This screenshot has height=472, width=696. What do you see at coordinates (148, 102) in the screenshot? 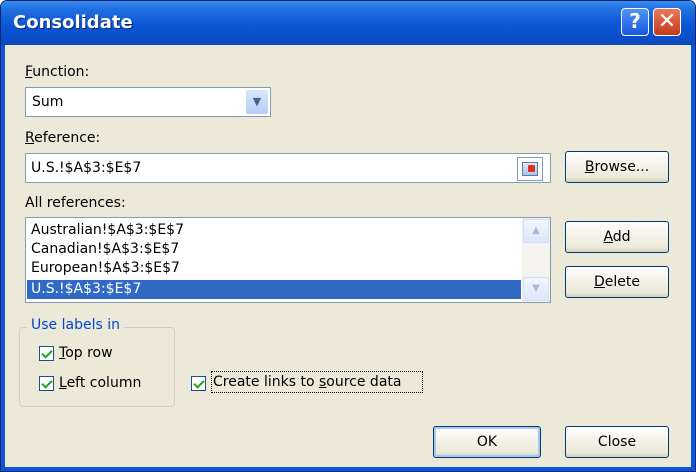
I see `function-select: Sum ▼` at bounding box center [148, 102].